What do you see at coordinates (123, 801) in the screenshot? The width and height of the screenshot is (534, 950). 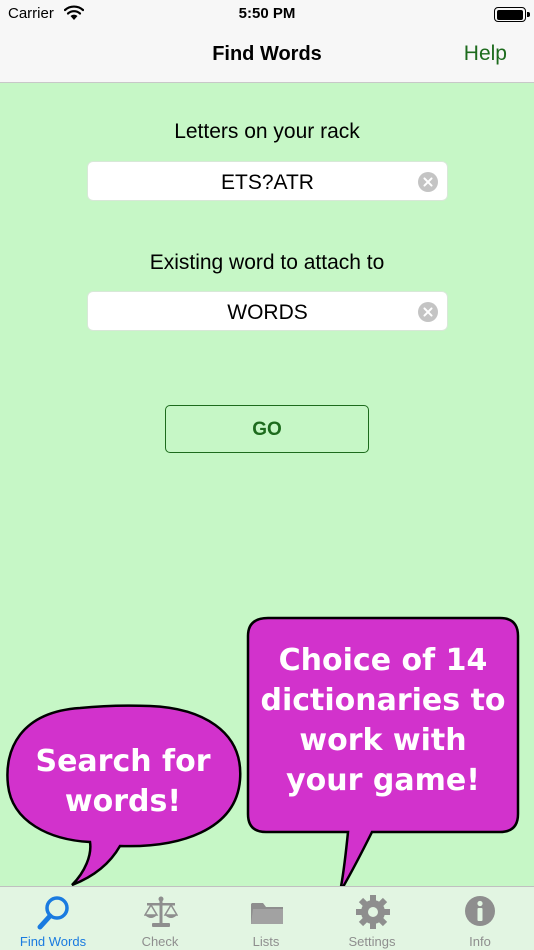 I see `bubble-left-line: words!` at bounding box center [123, 801].